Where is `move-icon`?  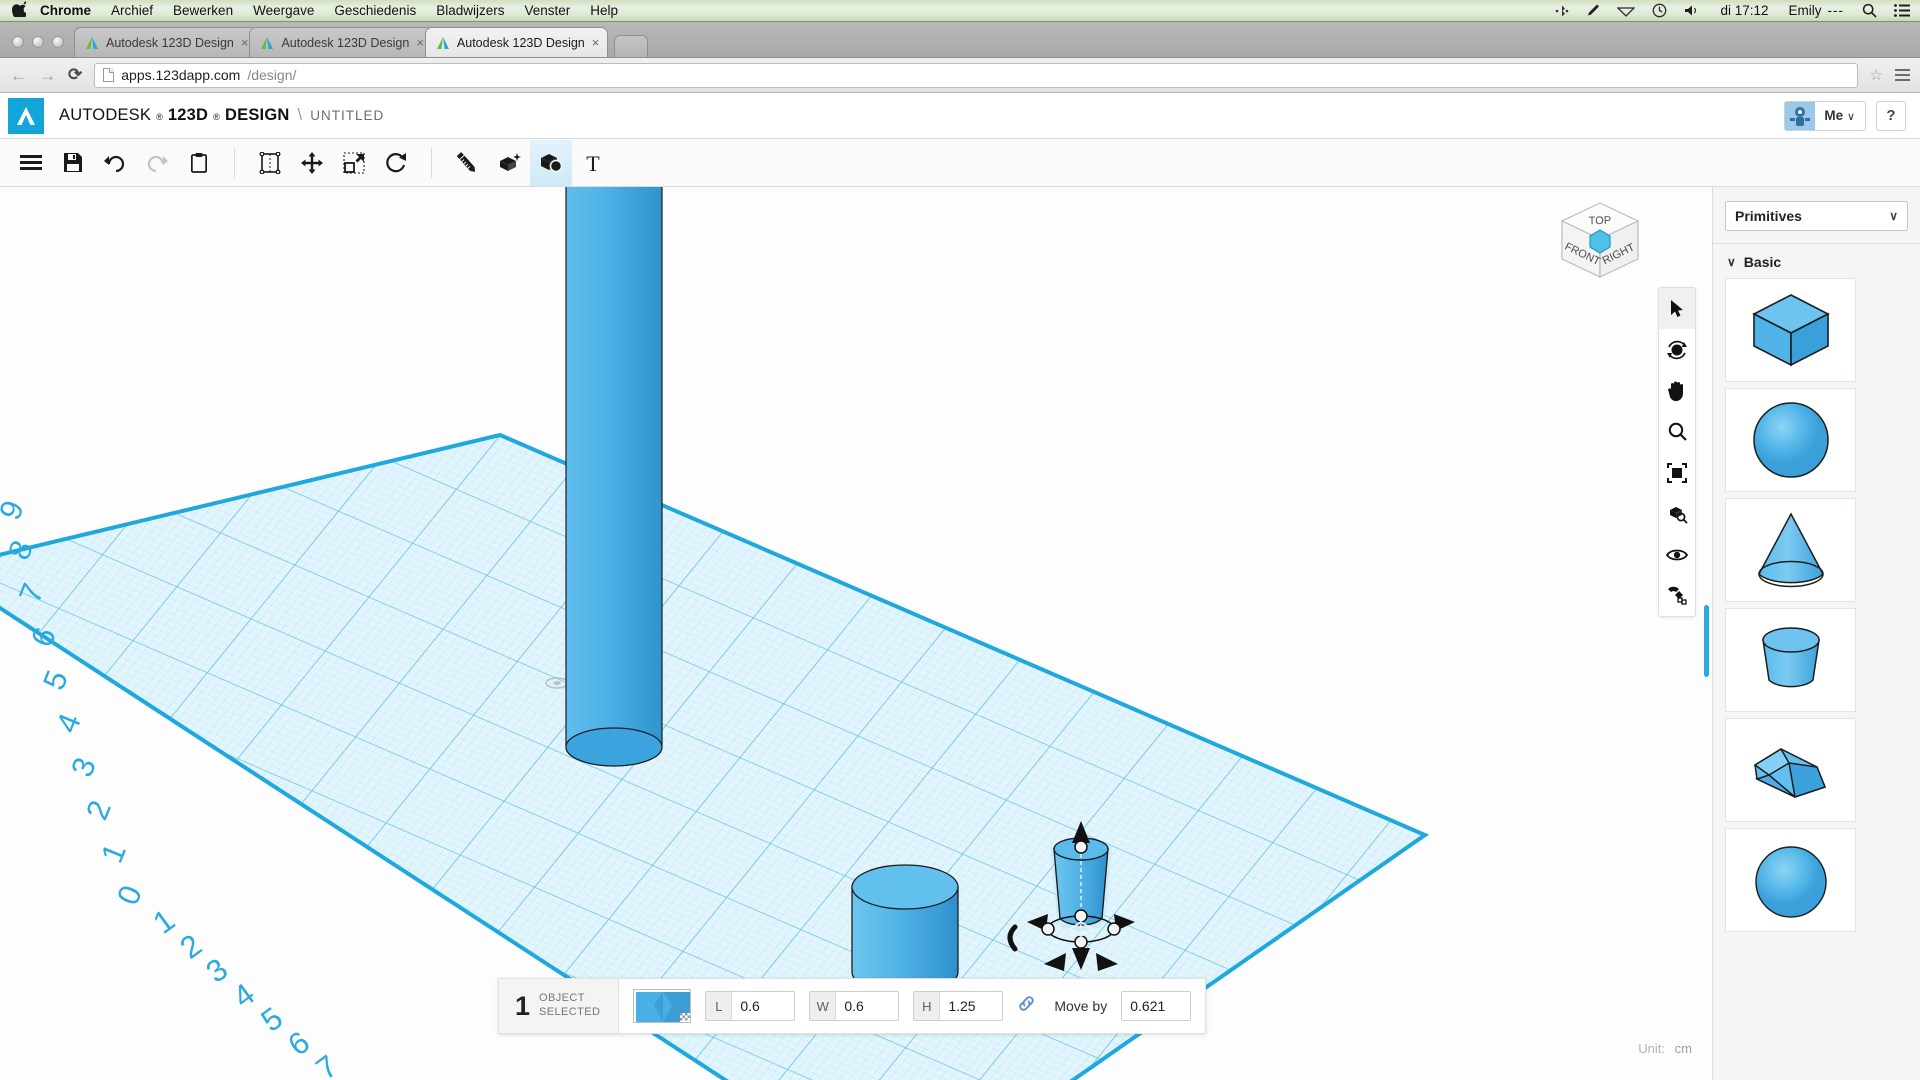
move-icon is located at coordinates (312, 163).